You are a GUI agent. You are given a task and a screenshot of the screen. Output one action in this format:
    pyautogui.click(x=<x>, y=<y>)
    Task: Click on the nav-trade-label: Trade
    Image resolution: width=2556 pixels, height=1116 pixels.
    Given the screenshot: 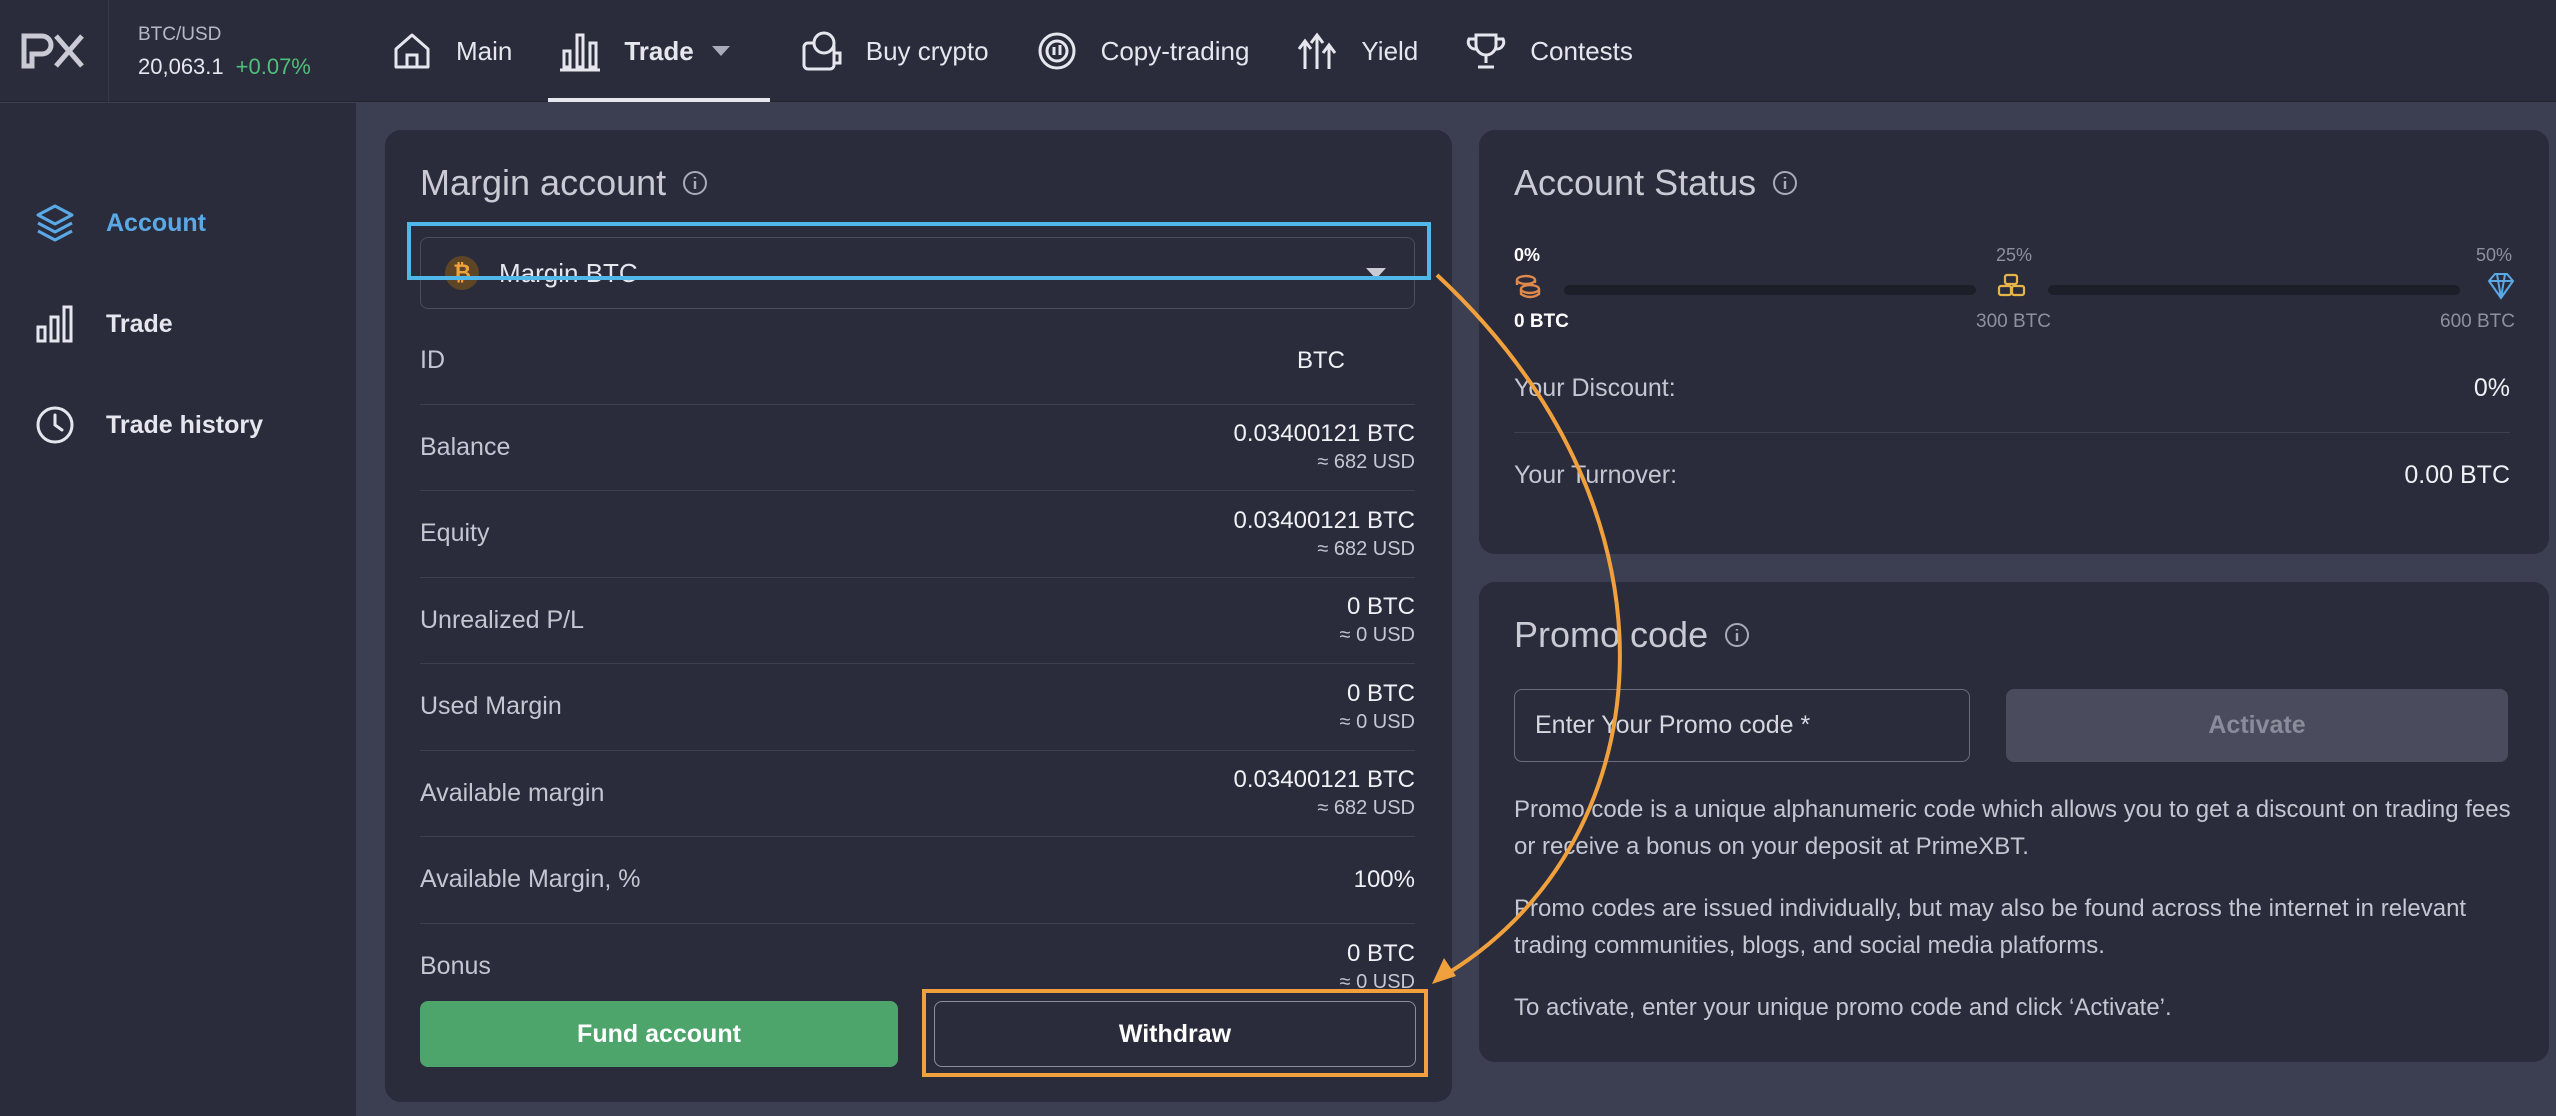 What is the action you would take?
    pyautogui.click(x=659, y=50)
    